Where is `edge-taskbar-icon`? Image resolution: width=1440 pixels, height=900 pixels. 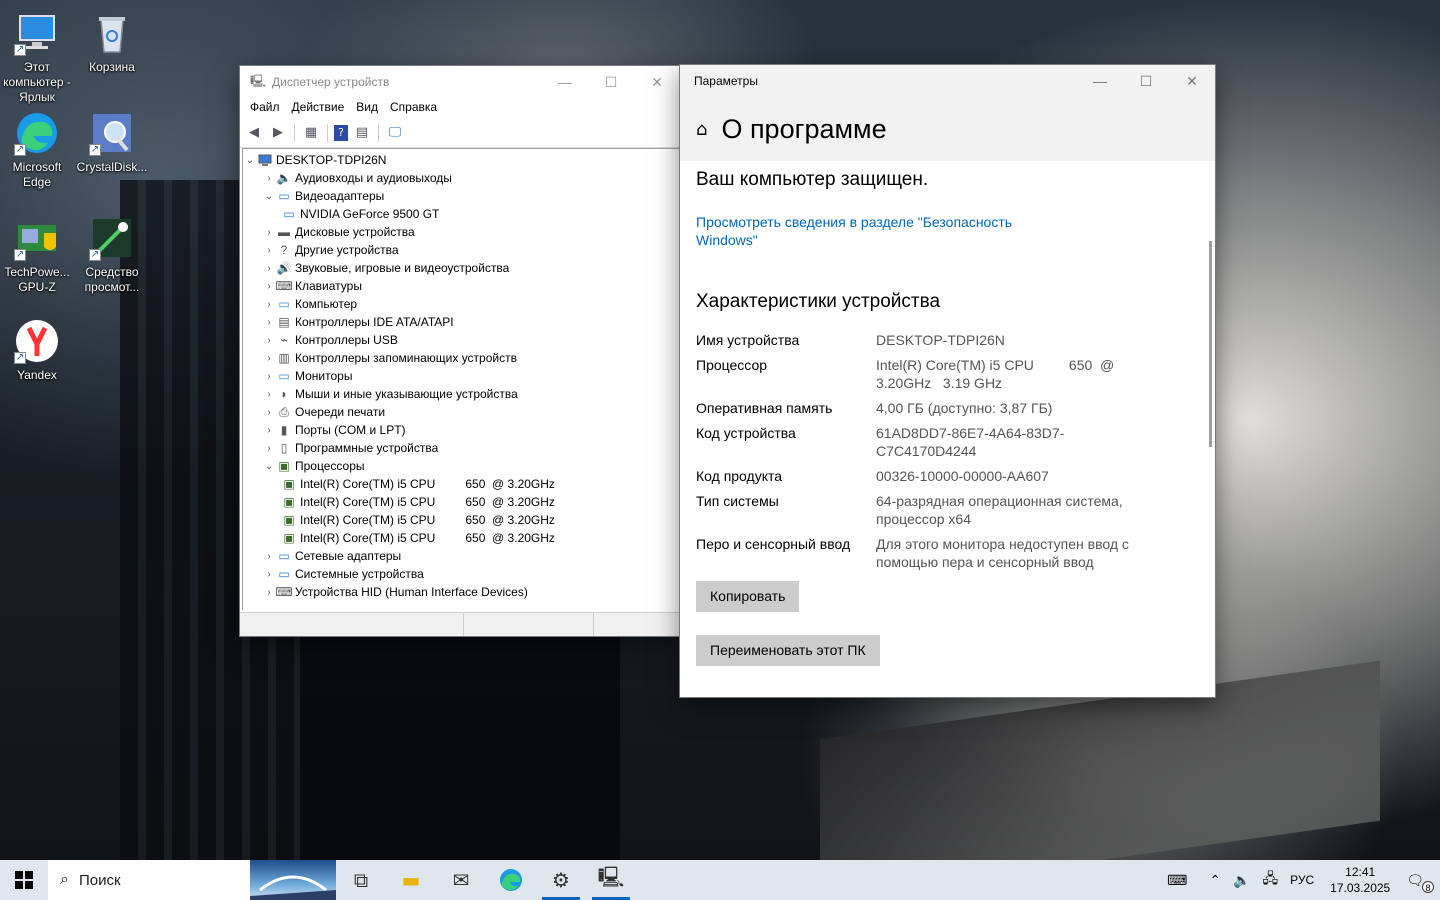 edge-taskbar-icon is located at coordinates (511, 880).